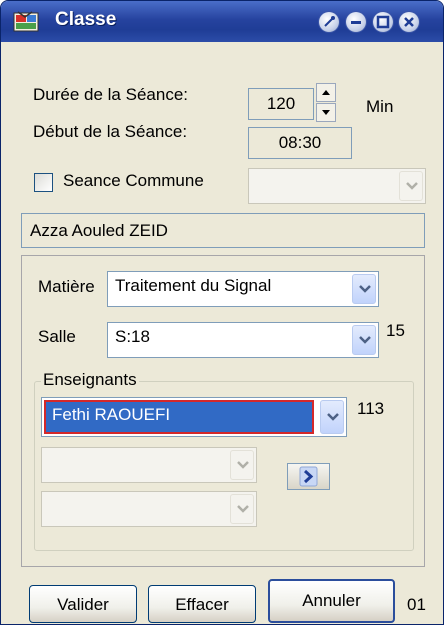  I want to click on maximize-icon, so click(383, 22).